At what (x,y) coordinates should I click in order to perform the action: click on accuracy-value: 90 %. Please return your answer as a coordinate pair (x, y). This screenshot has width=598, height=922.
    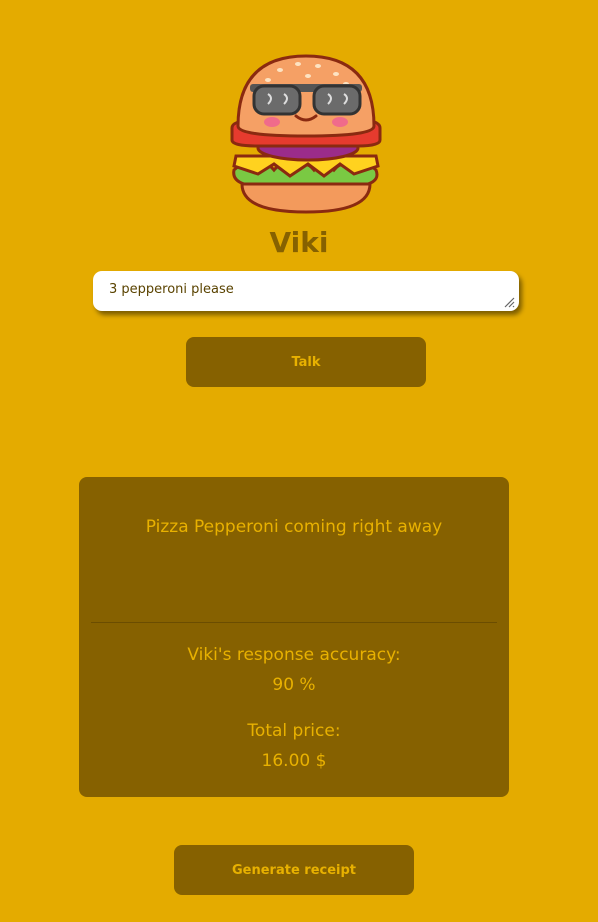
    Looking at the image, I should click on (294, 685).